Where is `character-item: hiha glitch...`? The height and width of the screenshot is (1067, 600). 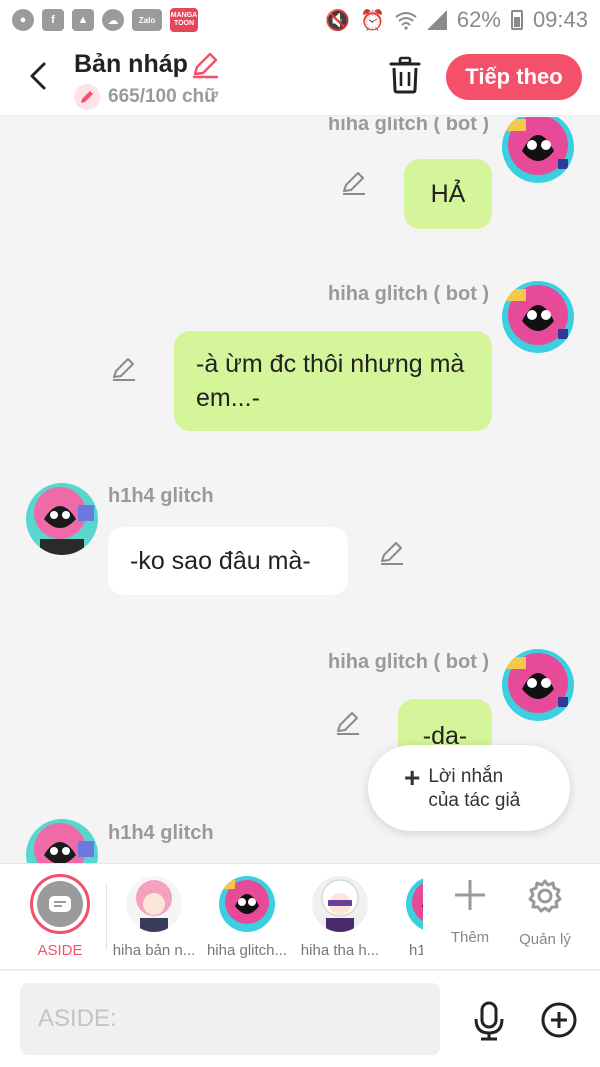
character-item: hiha glitch... is located at coordinates (247, 917).